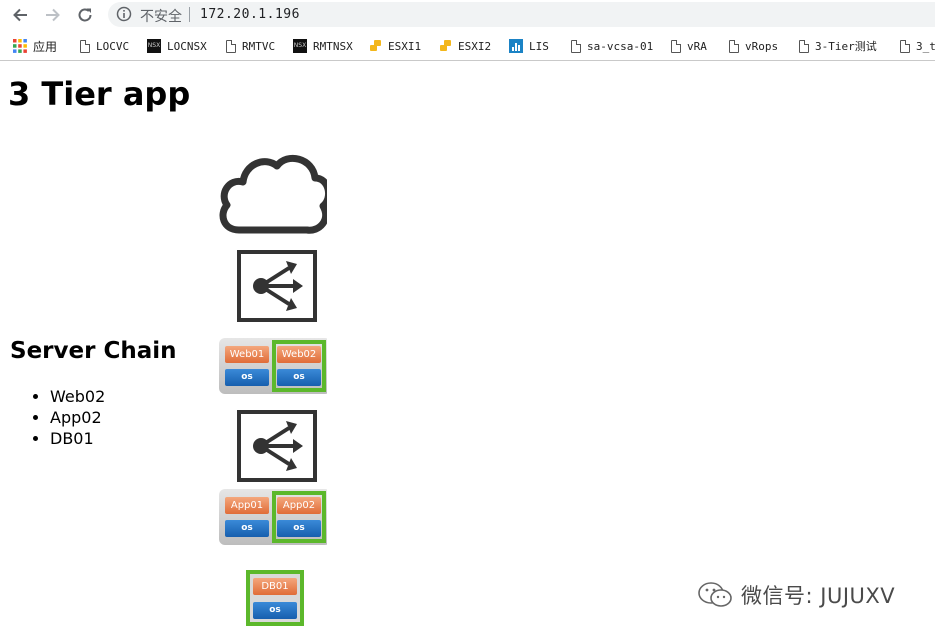 The width and height of the screenshot is (935, 638). Describe the element at coordinates (697, 46) in the screenshot. I see `bookmark-label: vRA` at that location.